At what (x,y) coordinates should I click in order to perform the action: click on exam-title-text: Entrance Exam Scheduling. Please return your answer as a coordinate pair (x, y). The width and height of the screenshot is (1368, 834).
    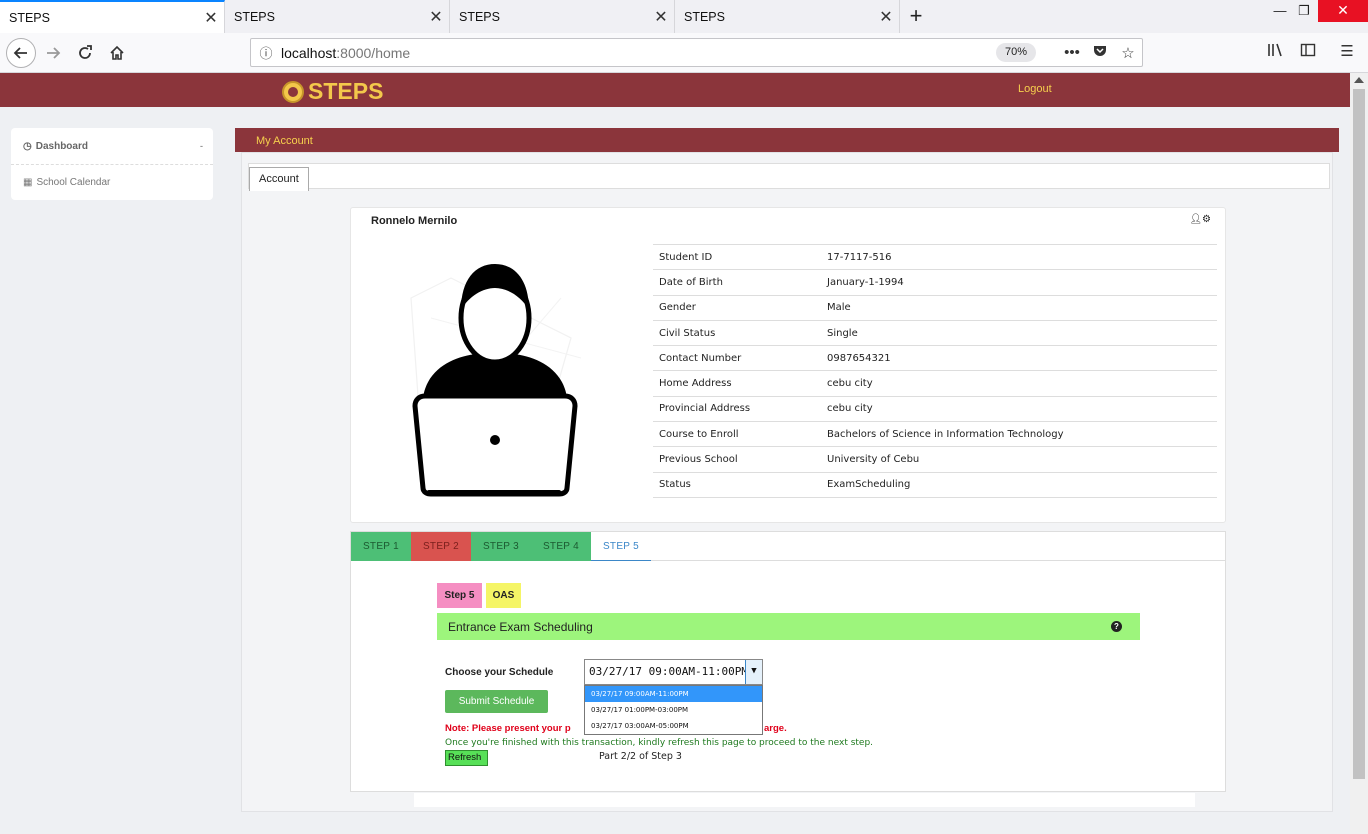
    Looking at the image, I should click on (520, 627).